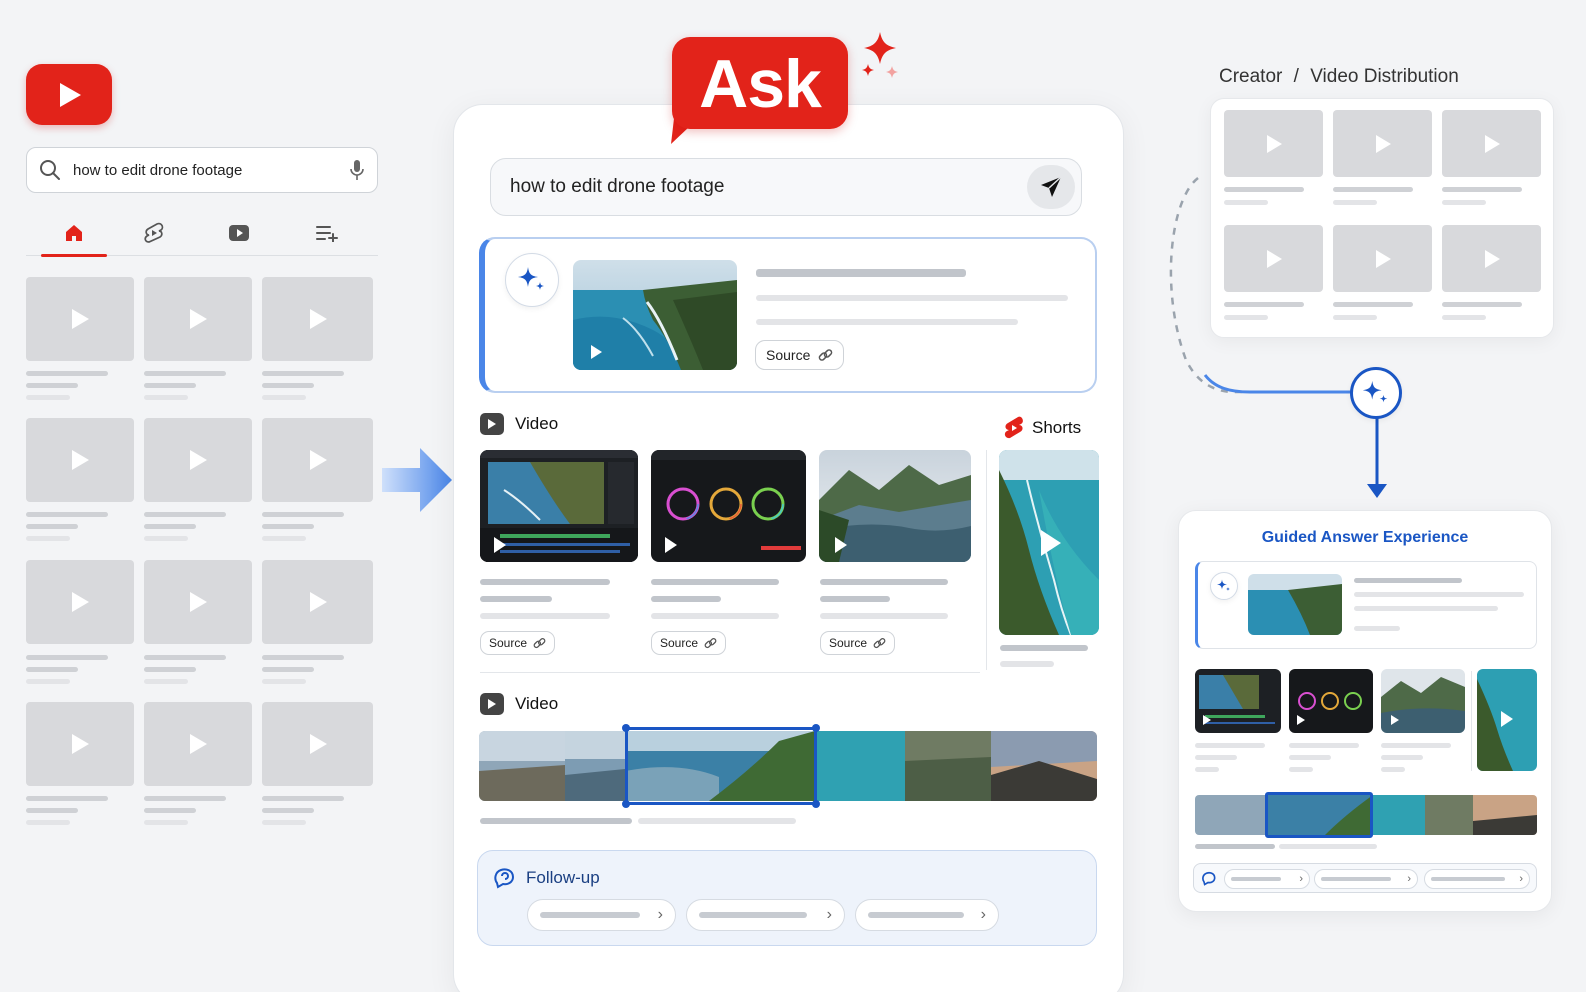 The image size is (1586, 992). I want to click on subscriptions-icon, so click(239, 233).